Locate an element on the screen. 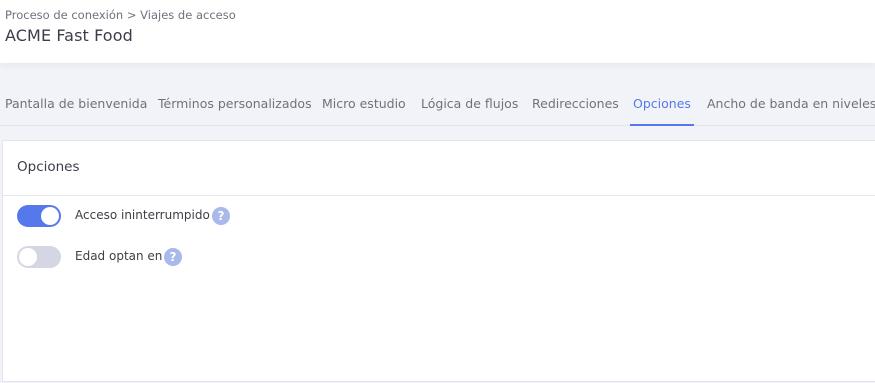  tab-micro-estudio: Micro estudio is located at coordinates (364, 104).